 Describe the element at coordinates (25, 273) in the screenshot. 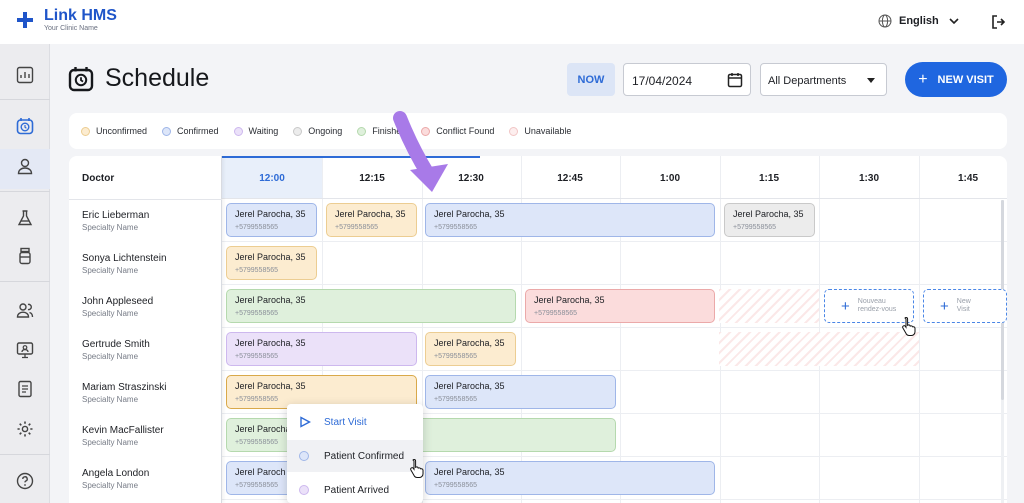

I see `sidebar` at that location.